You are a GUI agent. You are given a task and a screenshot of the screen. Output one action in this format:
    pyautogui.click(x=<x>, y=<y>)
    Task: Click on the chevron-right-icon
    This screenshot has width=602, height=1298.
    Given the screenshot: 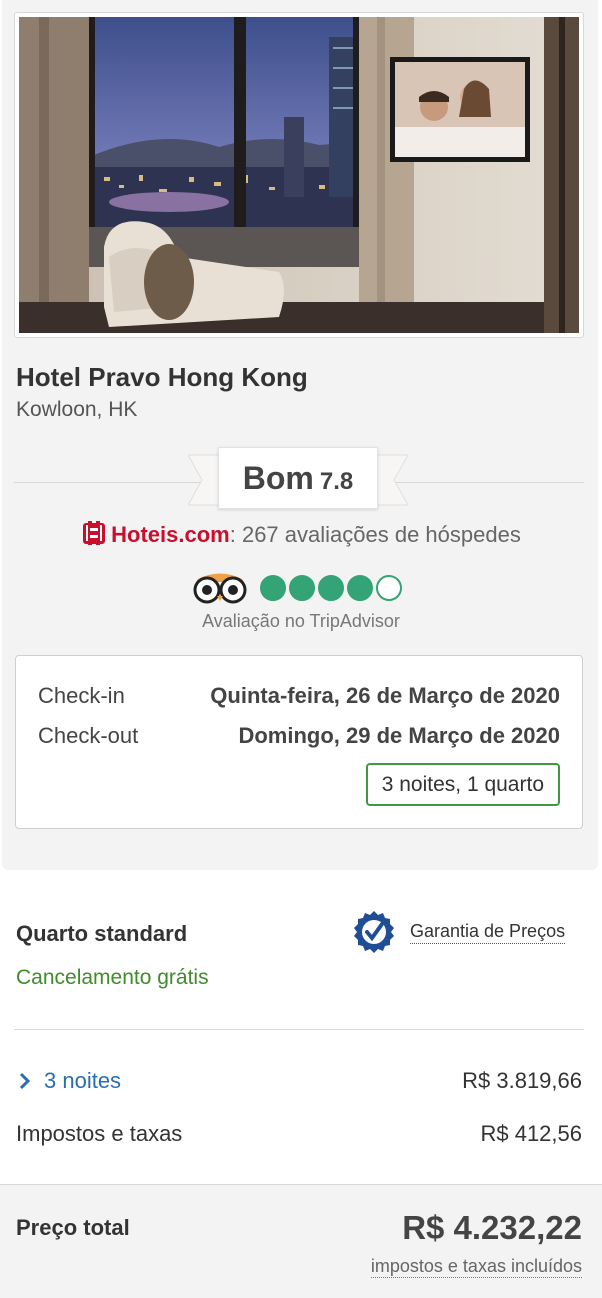 What is the action you would take?
    pyautogui.click(x=25, y=1081)
    